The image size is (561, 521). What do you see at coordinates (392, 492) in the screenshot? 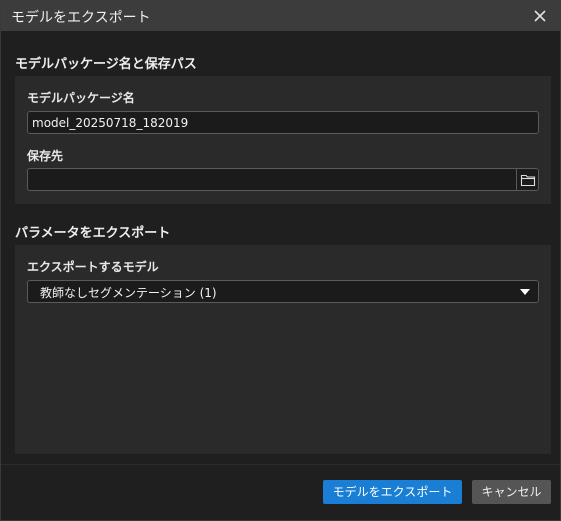
I see `export-model-button: モデルをエクスポート` at bounding box center [392, 492].